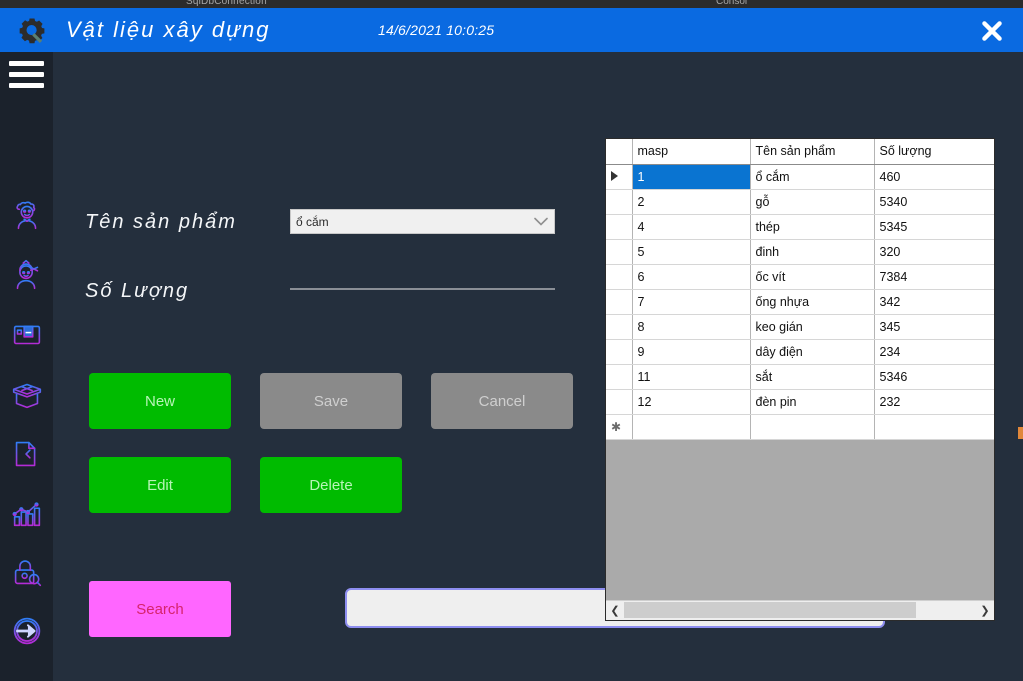  I want to click on chevron-down-icon, so click(541, 221).